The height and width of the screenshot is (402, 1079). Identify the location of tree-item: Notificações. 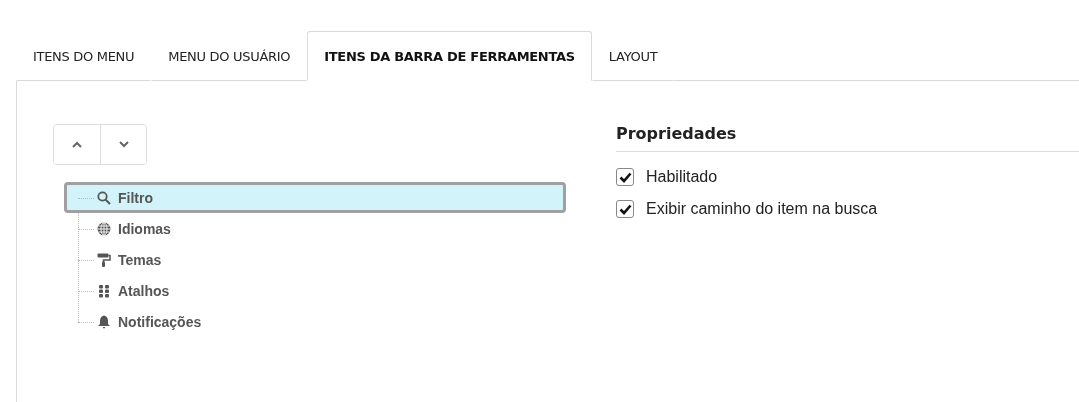
(315, 321).